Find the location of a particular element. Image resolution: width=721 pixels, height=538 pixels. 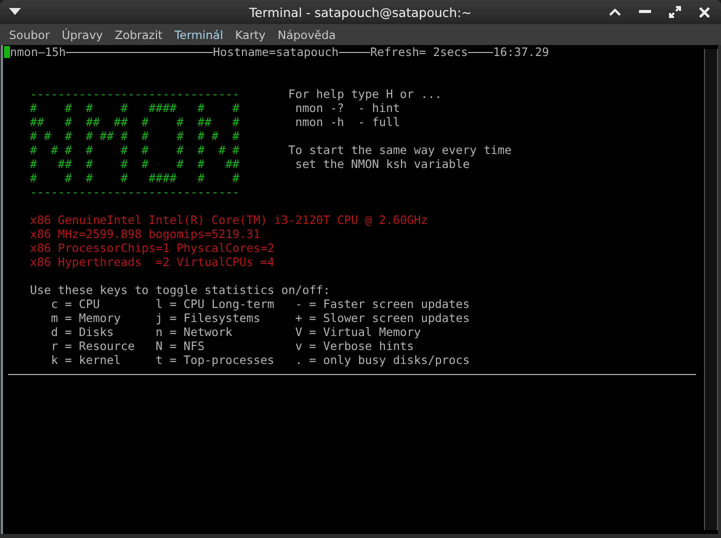

menu-item: Karty is located at coordinates (250, 35).